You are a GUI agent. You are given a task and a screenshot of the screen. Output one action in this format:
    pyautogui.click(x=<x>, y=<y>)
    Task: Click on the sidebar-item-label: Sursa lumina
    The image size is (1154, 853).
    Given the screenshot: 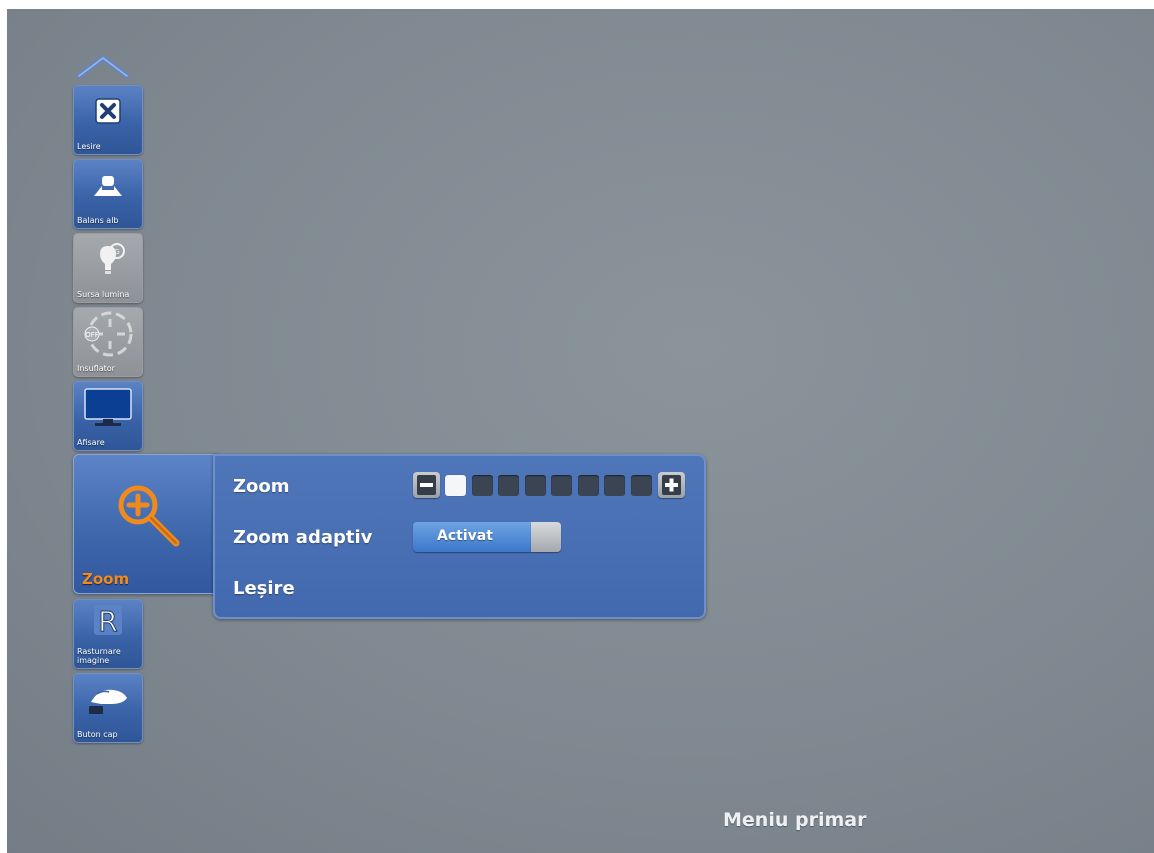 What is the action you would take?
    pyautogui.click(x=103, y=294)
    